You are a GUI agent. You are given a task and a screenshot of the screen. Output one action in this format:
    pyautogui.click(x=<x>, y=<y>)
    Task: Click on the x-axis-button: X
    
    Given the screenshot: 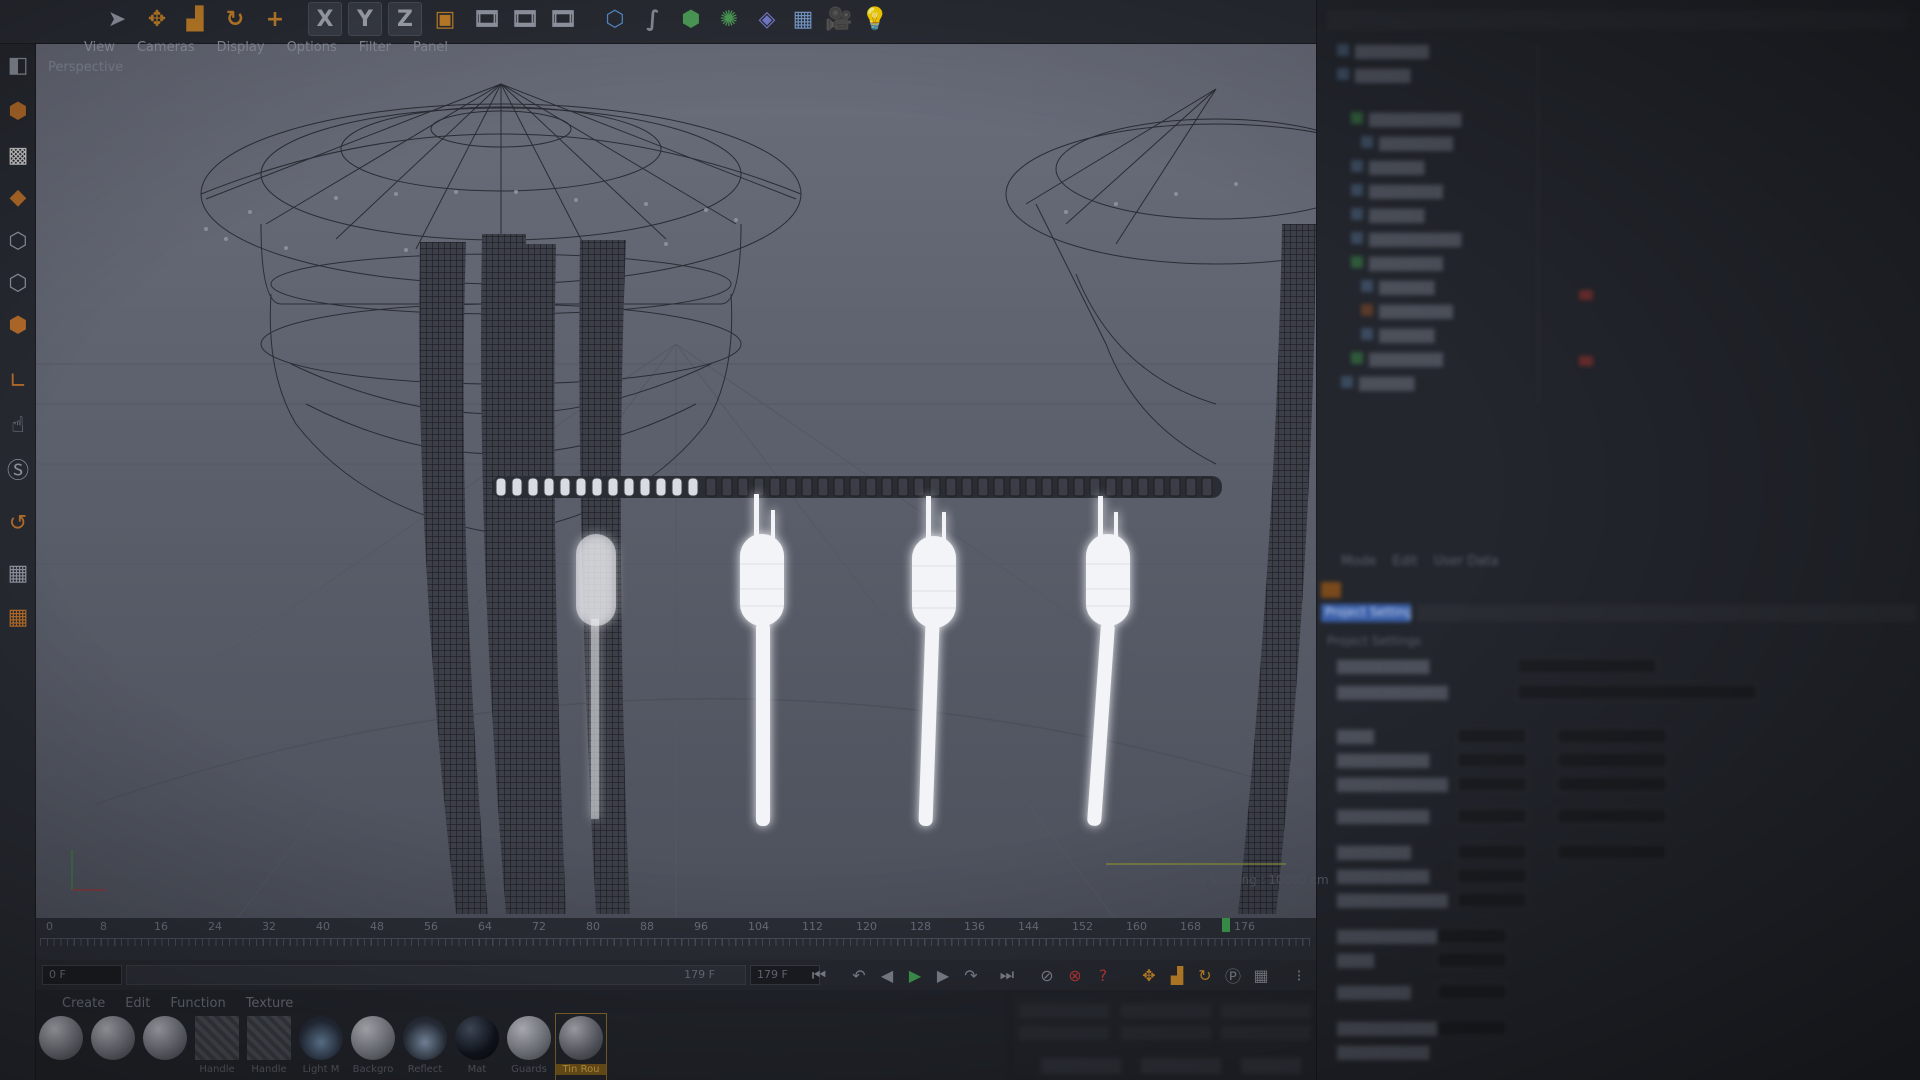 What is the action you would take?
    pyautogui.click(x=325, y=19)
    